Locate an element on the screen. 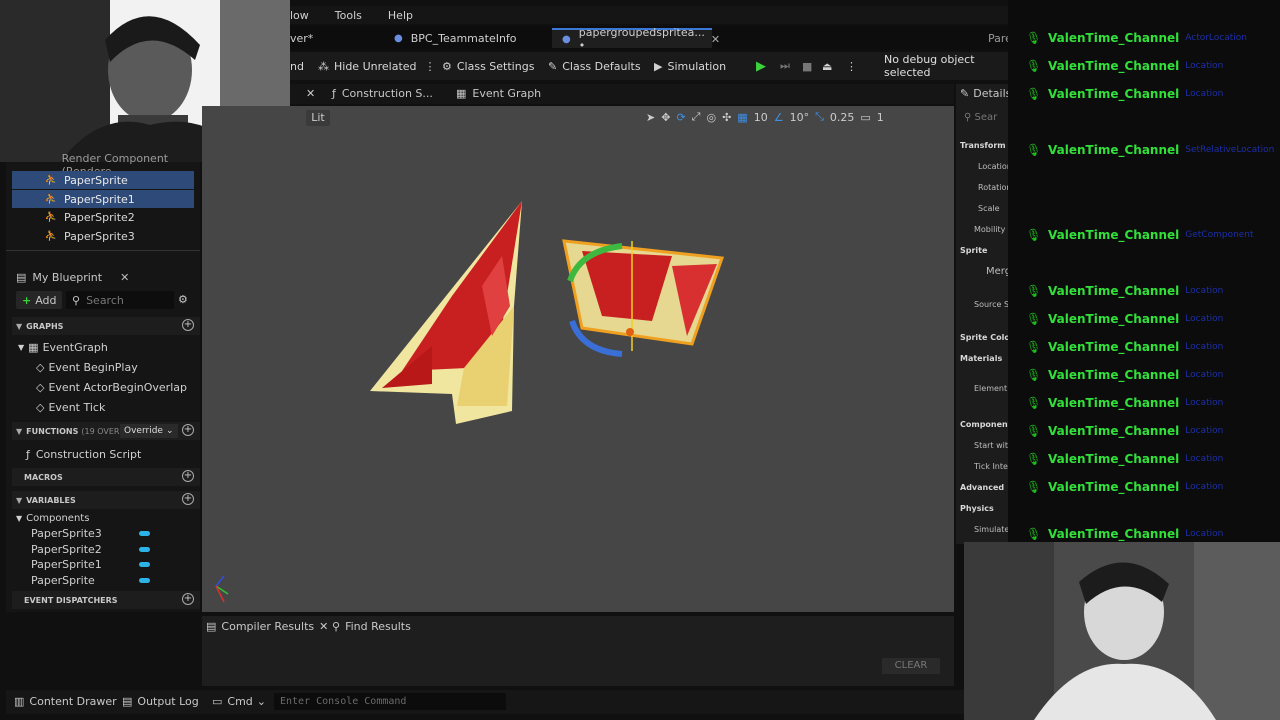 This screenshot has width=1280, height=720. class-settings-button: ⚙ Class Settings is located at coordinates (488, 66).